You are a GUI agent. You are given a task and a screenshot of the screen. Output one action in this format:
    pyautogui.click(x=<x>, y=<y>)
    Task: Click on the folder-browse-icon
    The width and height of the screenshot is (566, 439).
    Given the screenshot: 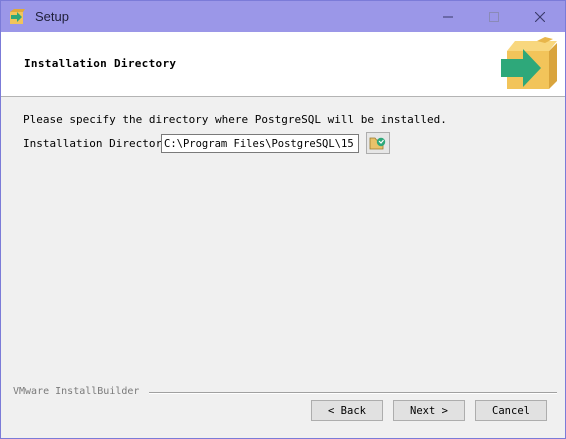 What is the action you would take?
    pyautogui.click(x=377, y=143)
    